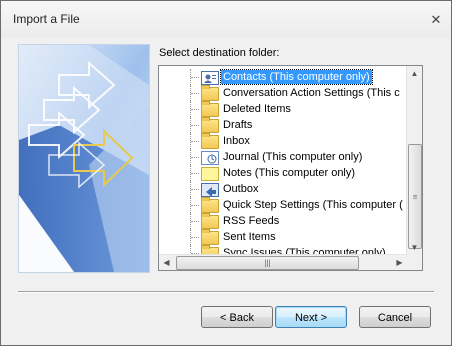  Describe the element at coordinates (283, 141) in the screenshot. I see `folder-item: Inbox` at that location.